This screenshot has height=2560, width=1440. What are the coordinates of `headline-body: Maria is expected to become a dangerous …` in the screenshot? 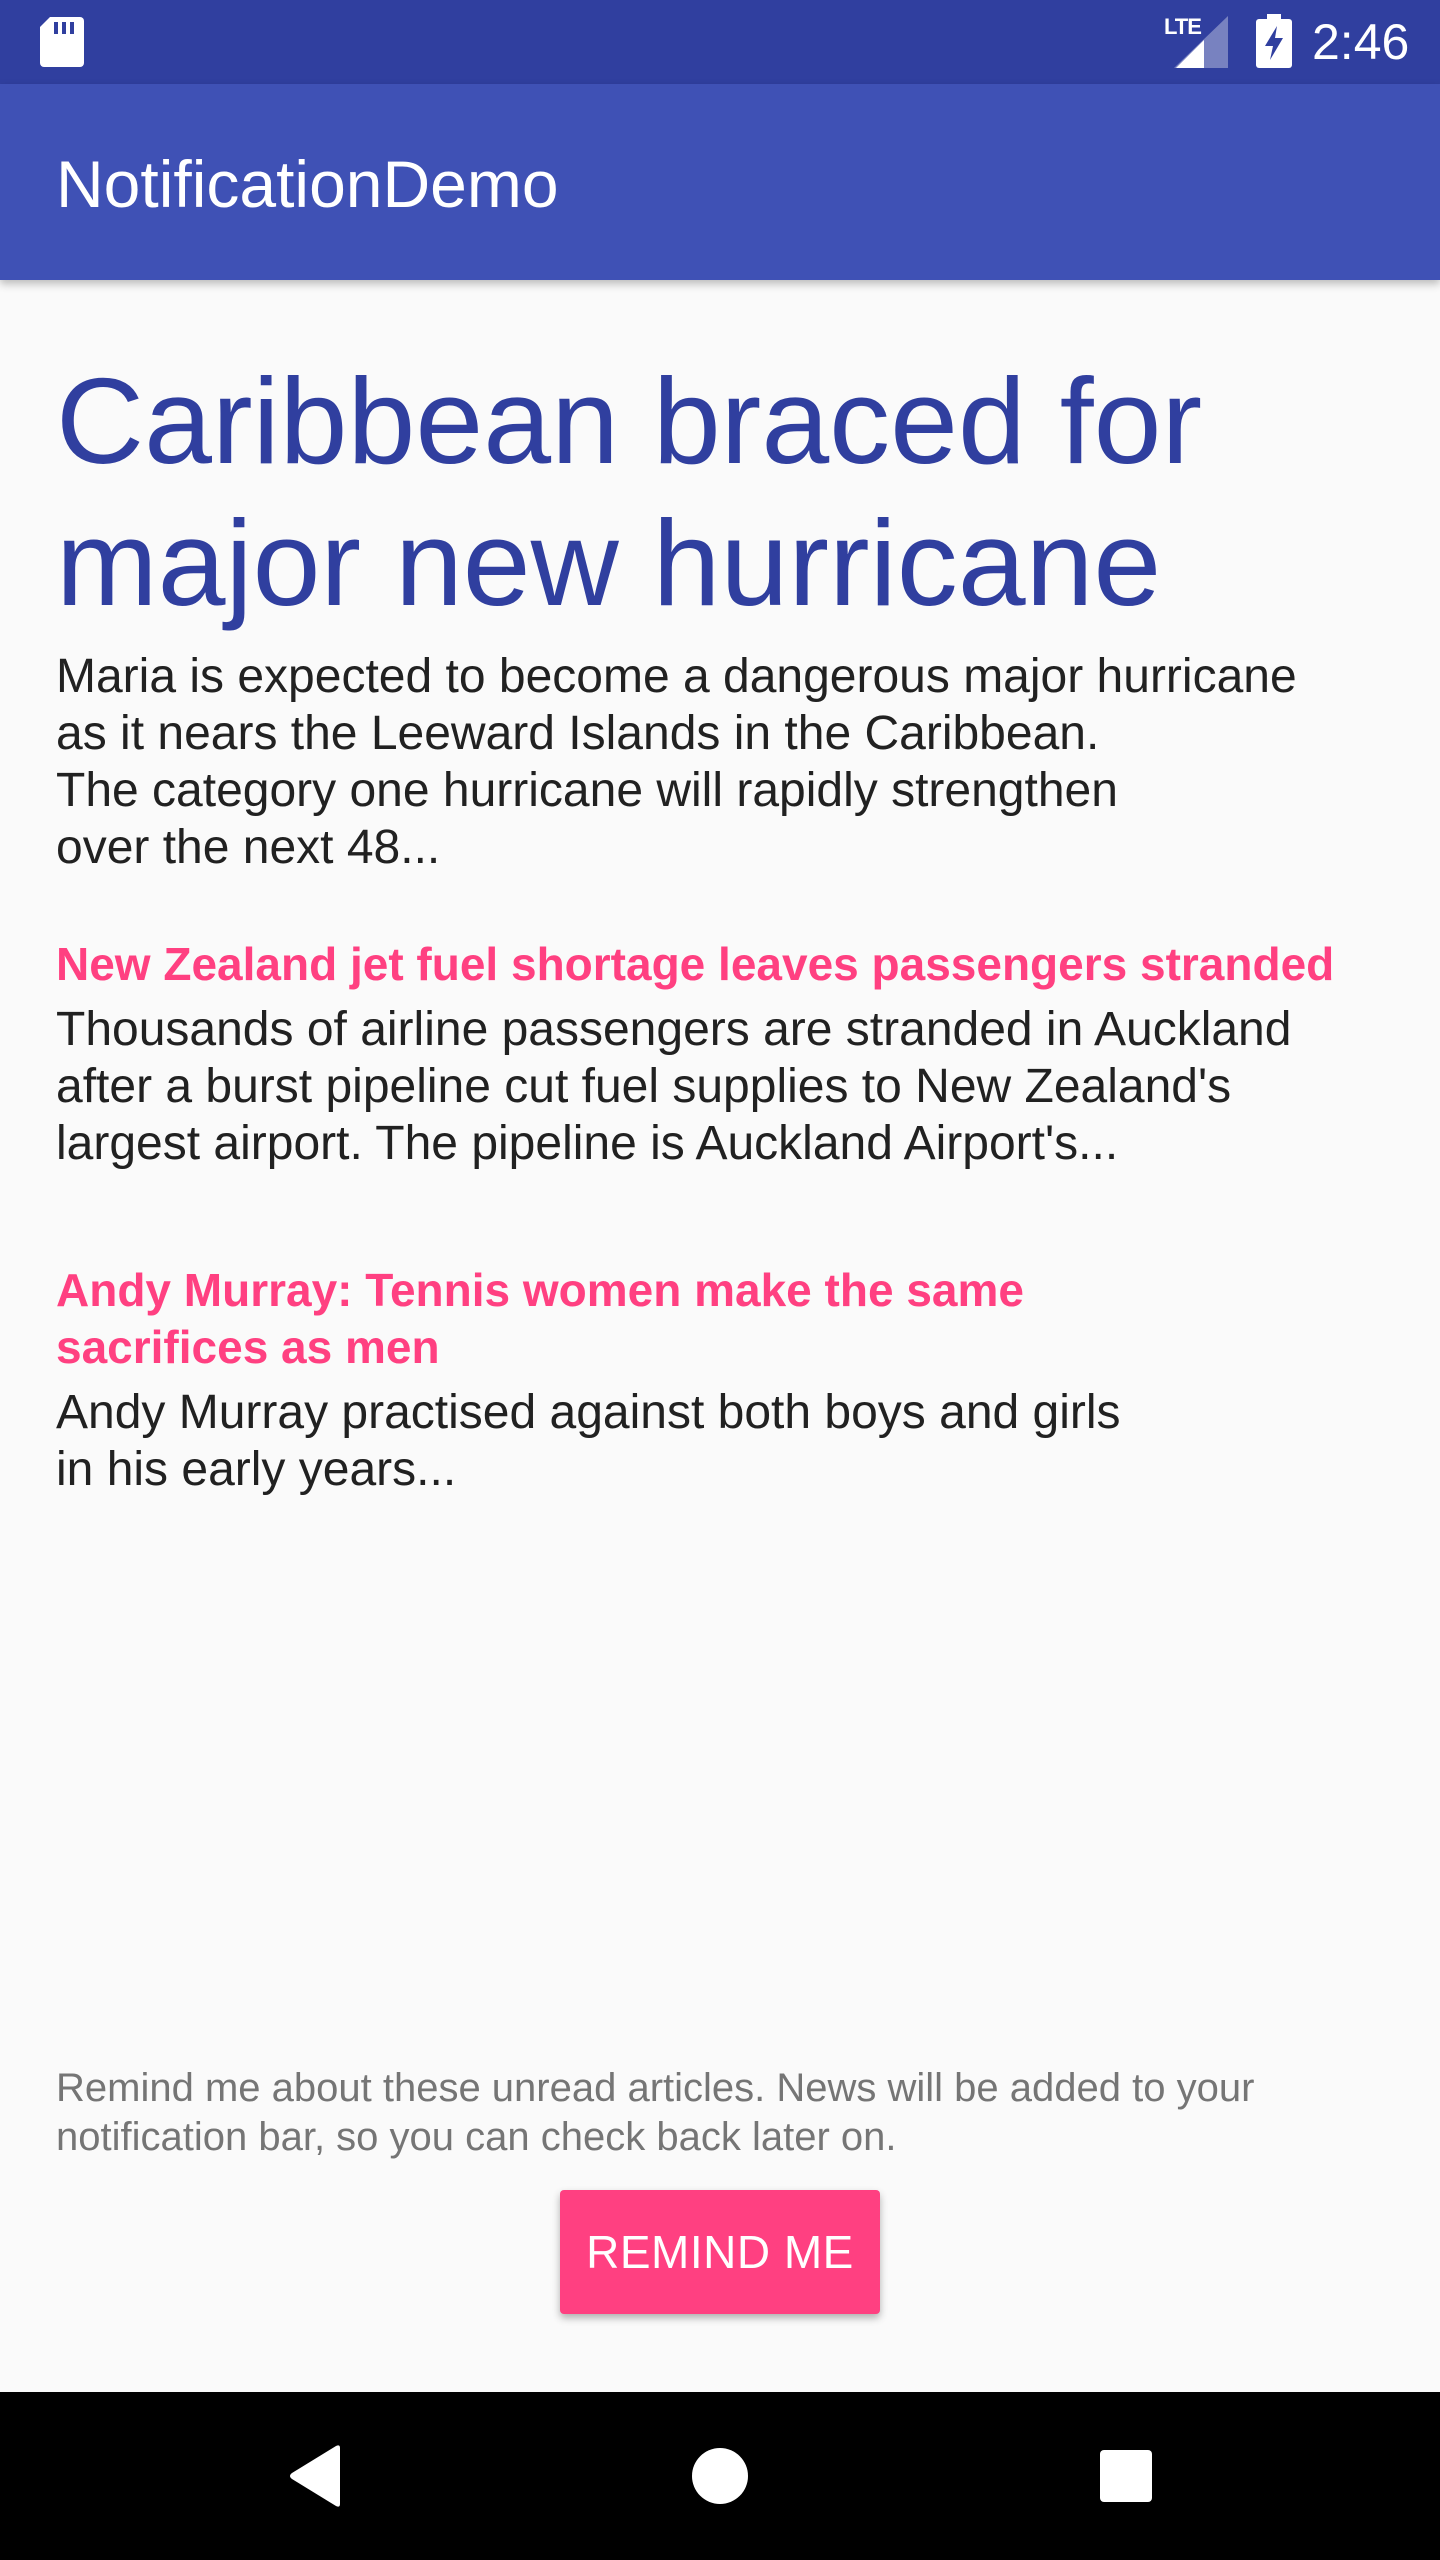 It's located at (676, 762).